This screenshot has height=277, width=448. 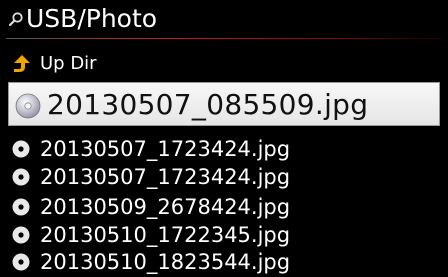 What do you see at coordinates (165, 235) in the screenshot?
I see `file-name: 20130510_1722345.jpg` at bounding box center [165, 235].